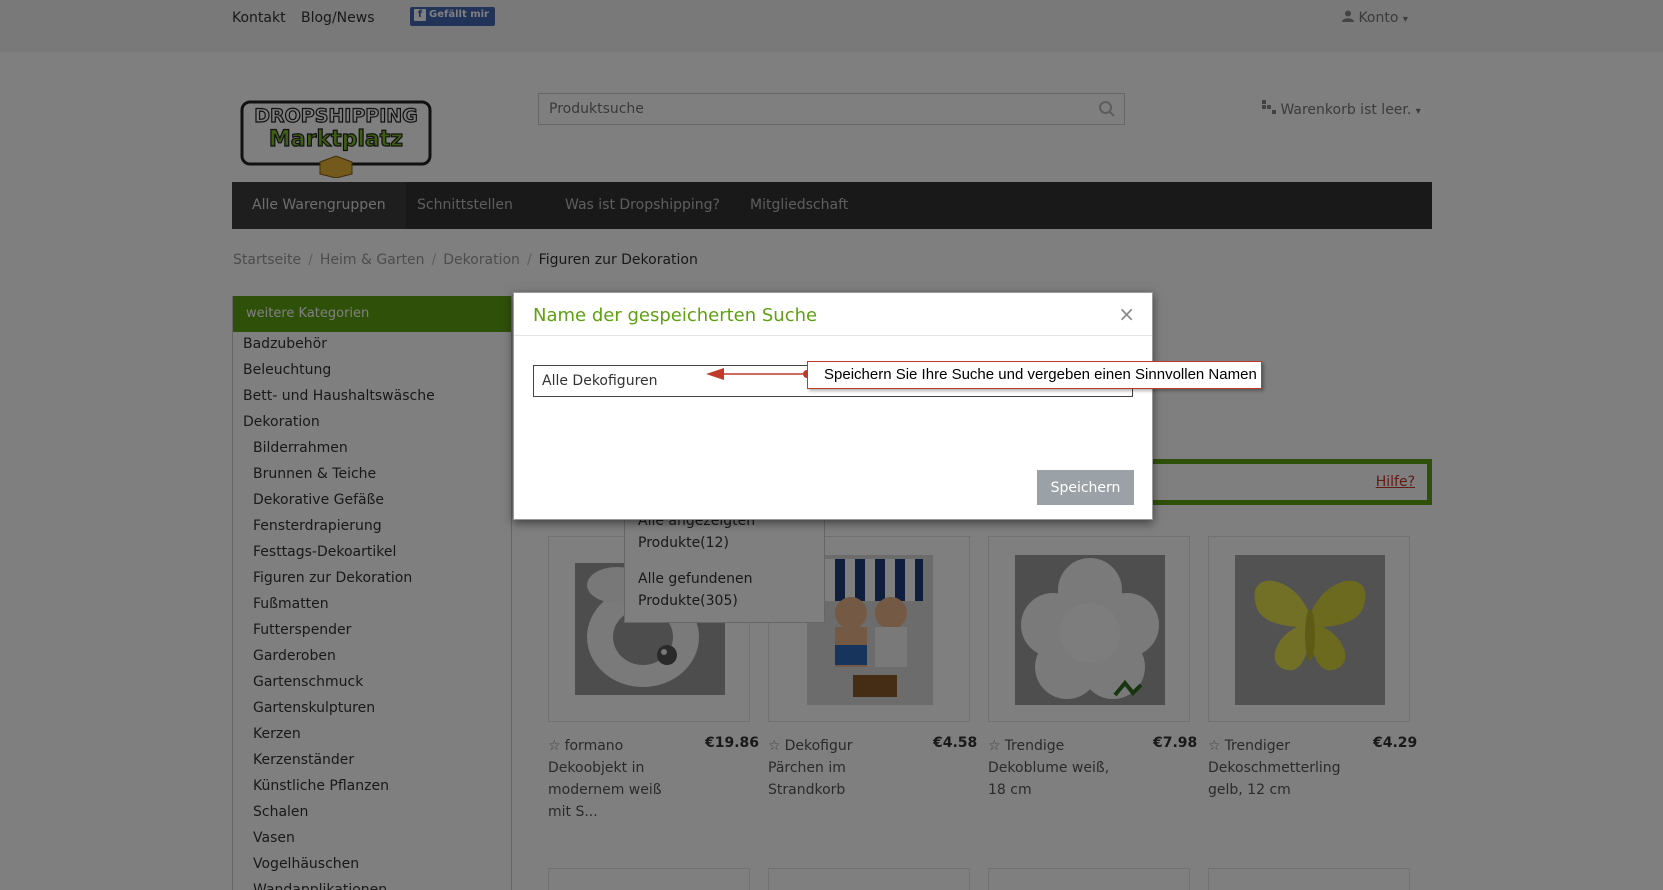 The image size is (1663, 890). Describe the element at coordinates (833, 335) in the screenshot. I see `modal-divider` at that location.